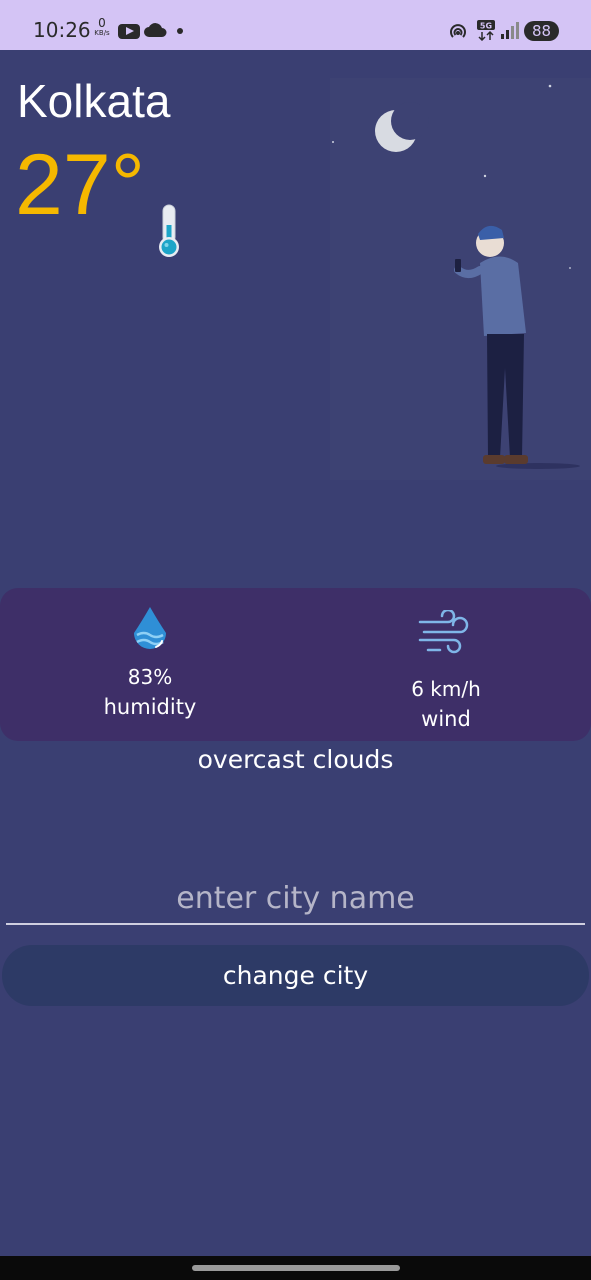 The image size is (591, 1280). I want to click on network-type: 5G, so click(486, 32).